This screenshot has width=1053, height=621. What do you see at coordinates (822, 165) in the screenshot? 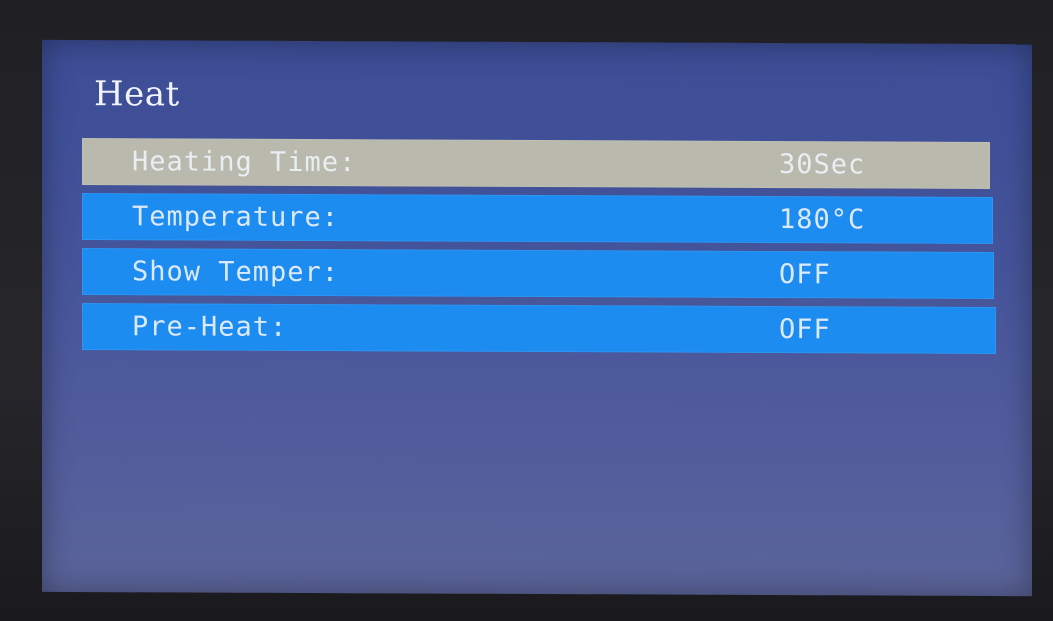
I see `menu-item-value: 30Sec` at bounding box center [822, 165].